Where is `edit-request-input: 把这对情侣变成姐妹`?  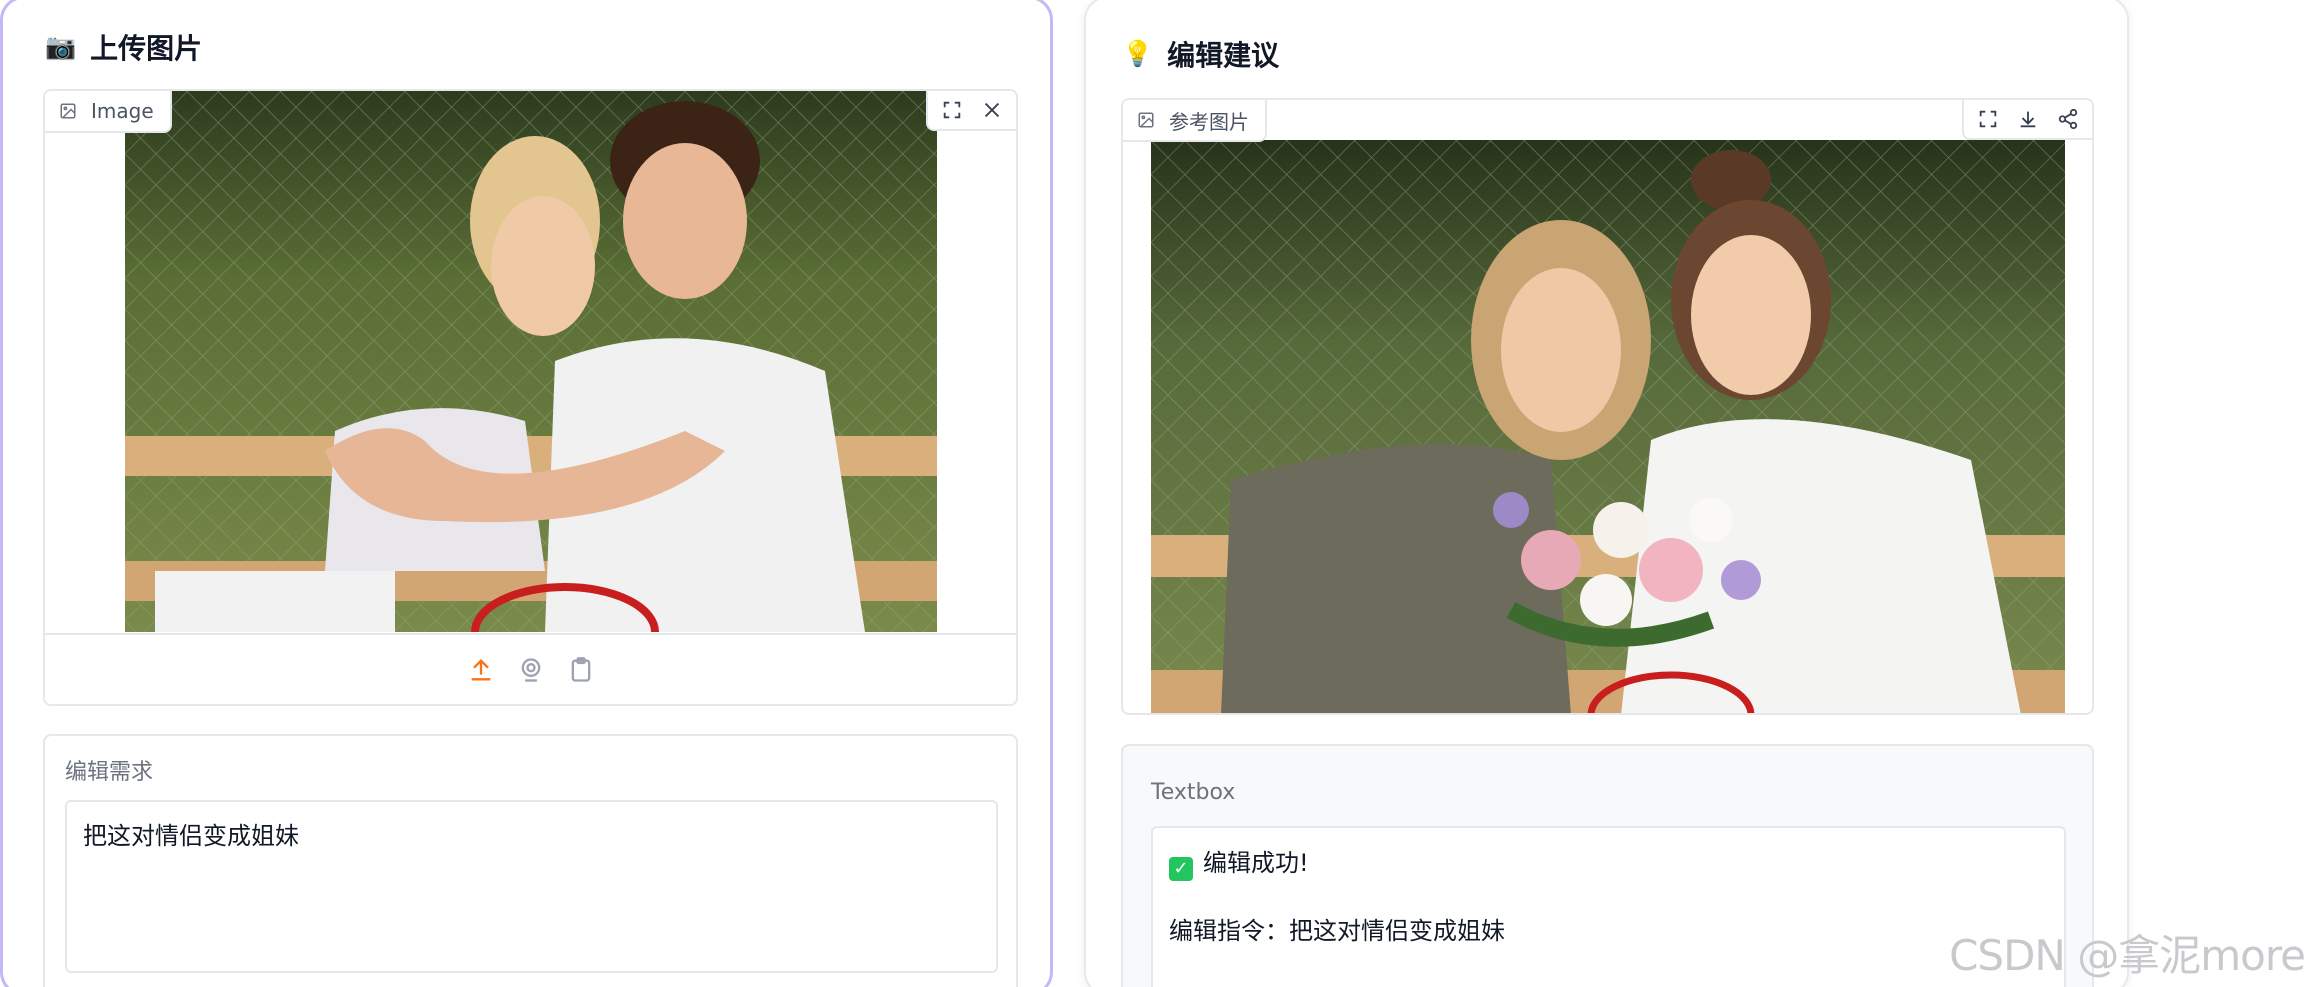
edit-request-input: 把这对情侣变成姐妹 is located at coordinates (531, 886).